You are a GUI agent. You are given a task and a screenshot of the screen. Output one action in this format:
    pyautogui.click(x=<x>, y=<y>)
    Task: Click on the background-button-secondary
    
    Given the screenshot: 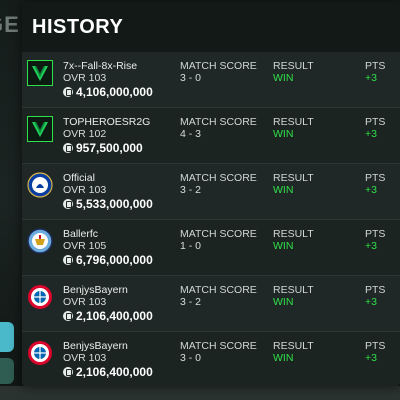 What is the action you would take?
    pyautogui.click(x=7, y=371)
    